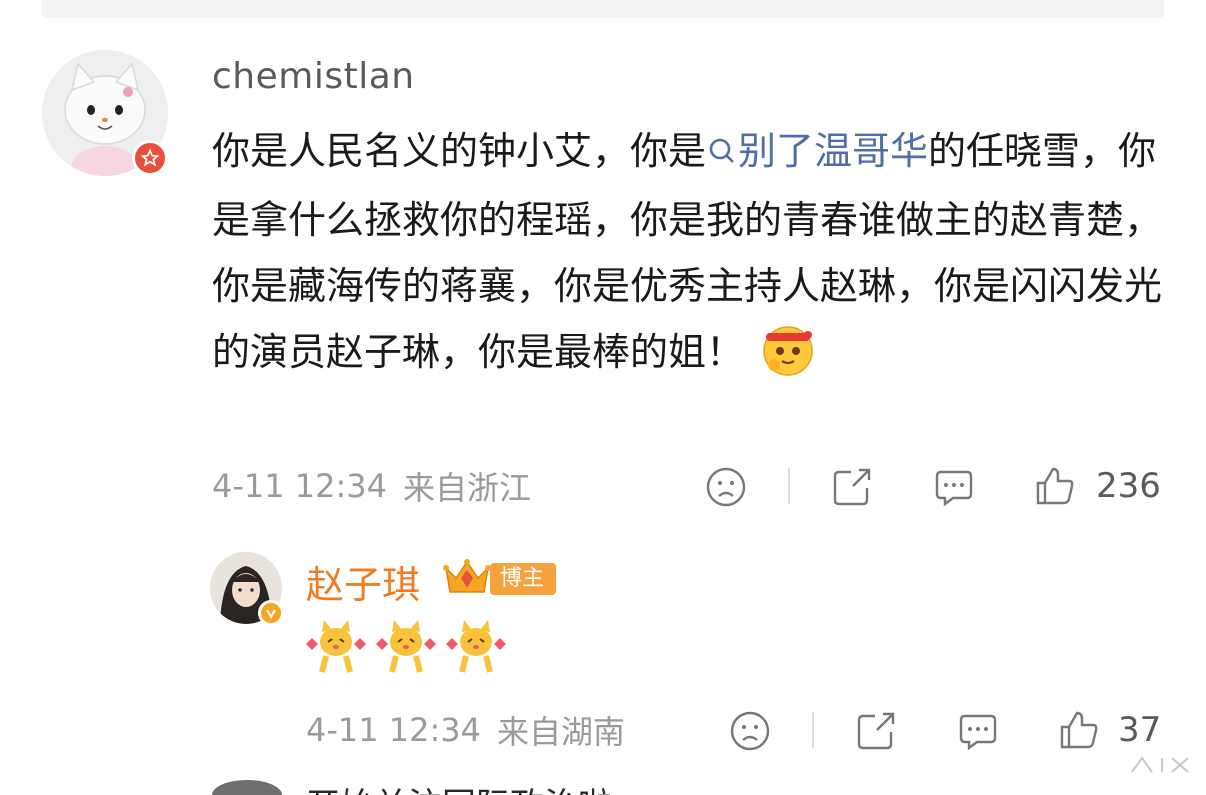 Image resolution: width=1206 pixels, height=795 pixels. I want to click on next-avatar, so click(247, 787).